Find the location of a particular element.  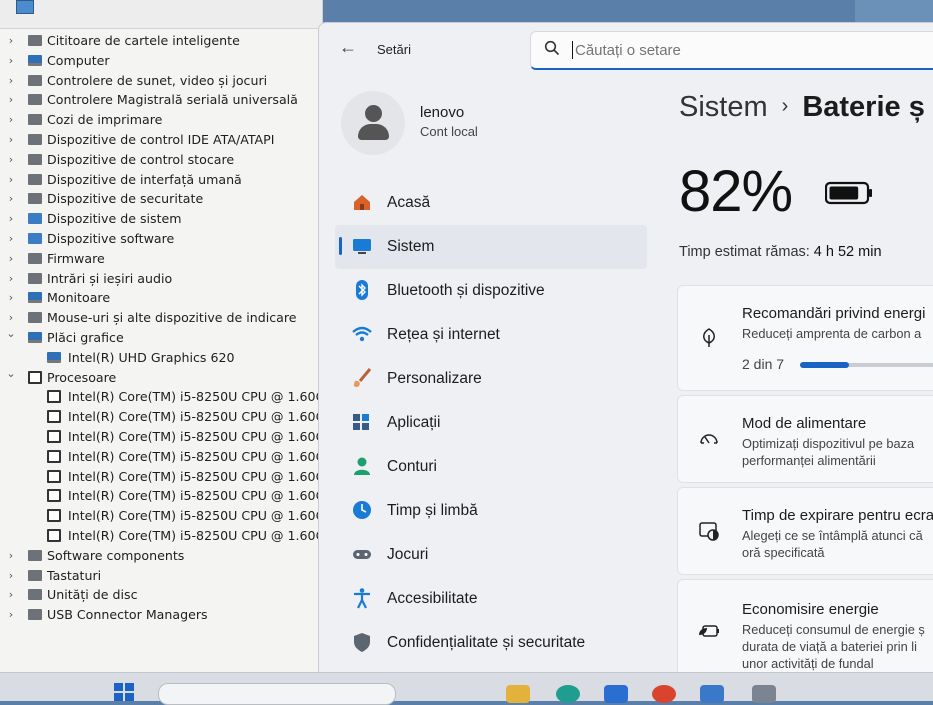

windows-start-icon is located at coordinates (124, 691).